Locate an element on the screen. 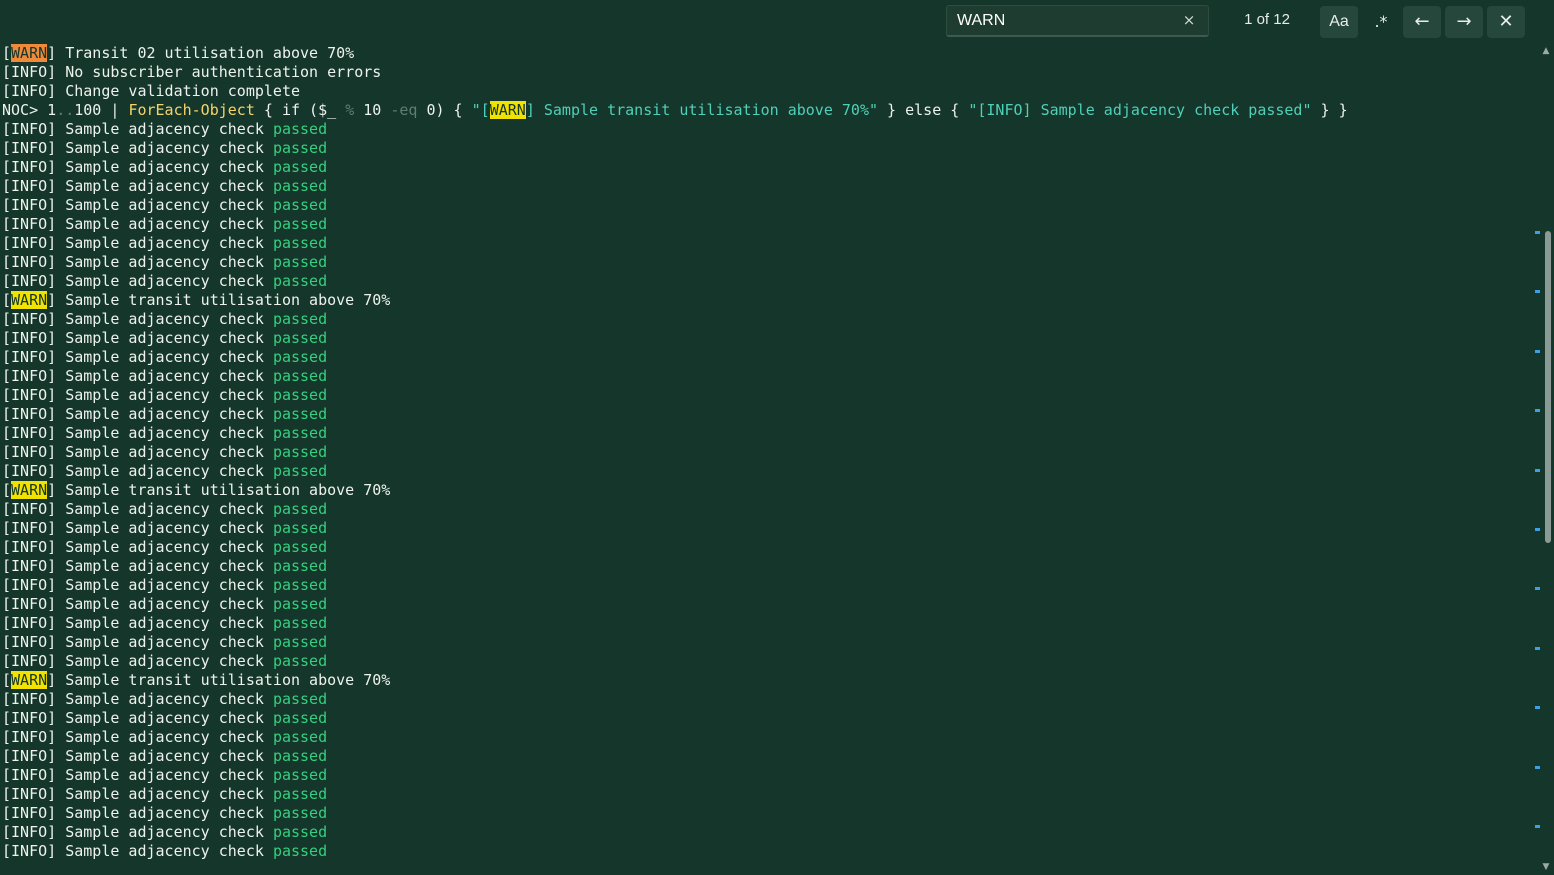  clear-search-button: × is located at coordinates (1189, 20).